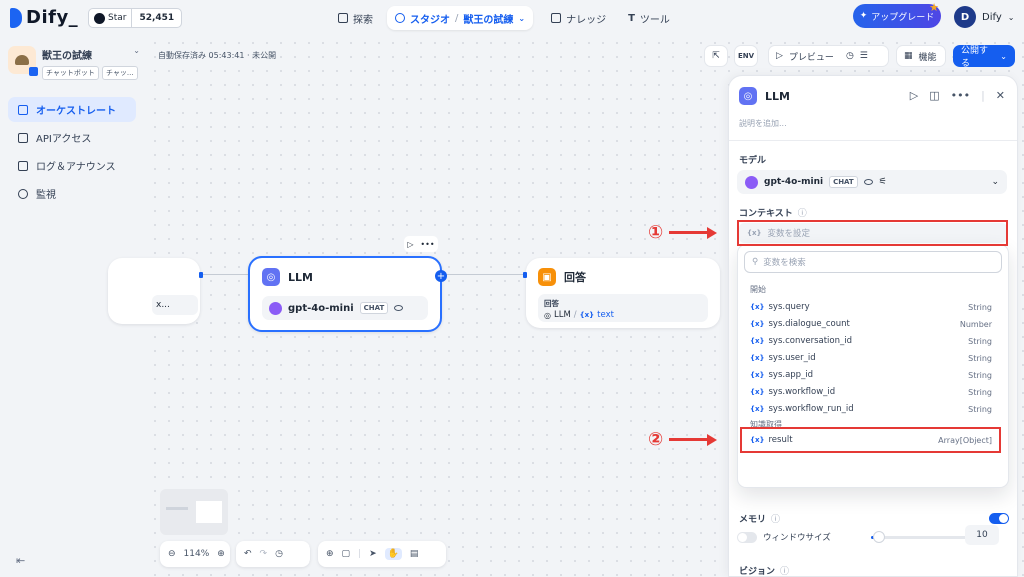 This screenshot has height=577, width=1024. What do you see at coordinates (135, 18) in the screenshot?
I see `github-star-button: Star 52,451` at bounding box center [135, 18].